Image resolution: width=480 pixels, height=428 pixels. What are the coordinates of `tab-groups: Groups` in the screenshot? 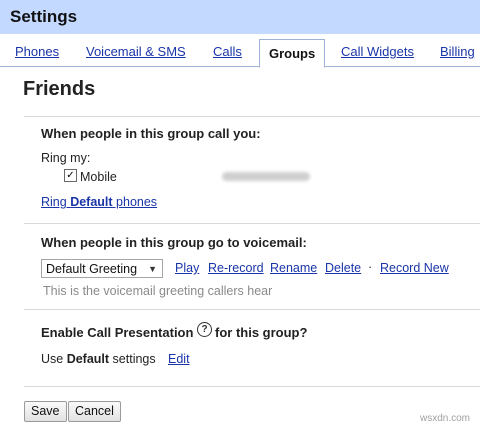 It's located at (292, 53).